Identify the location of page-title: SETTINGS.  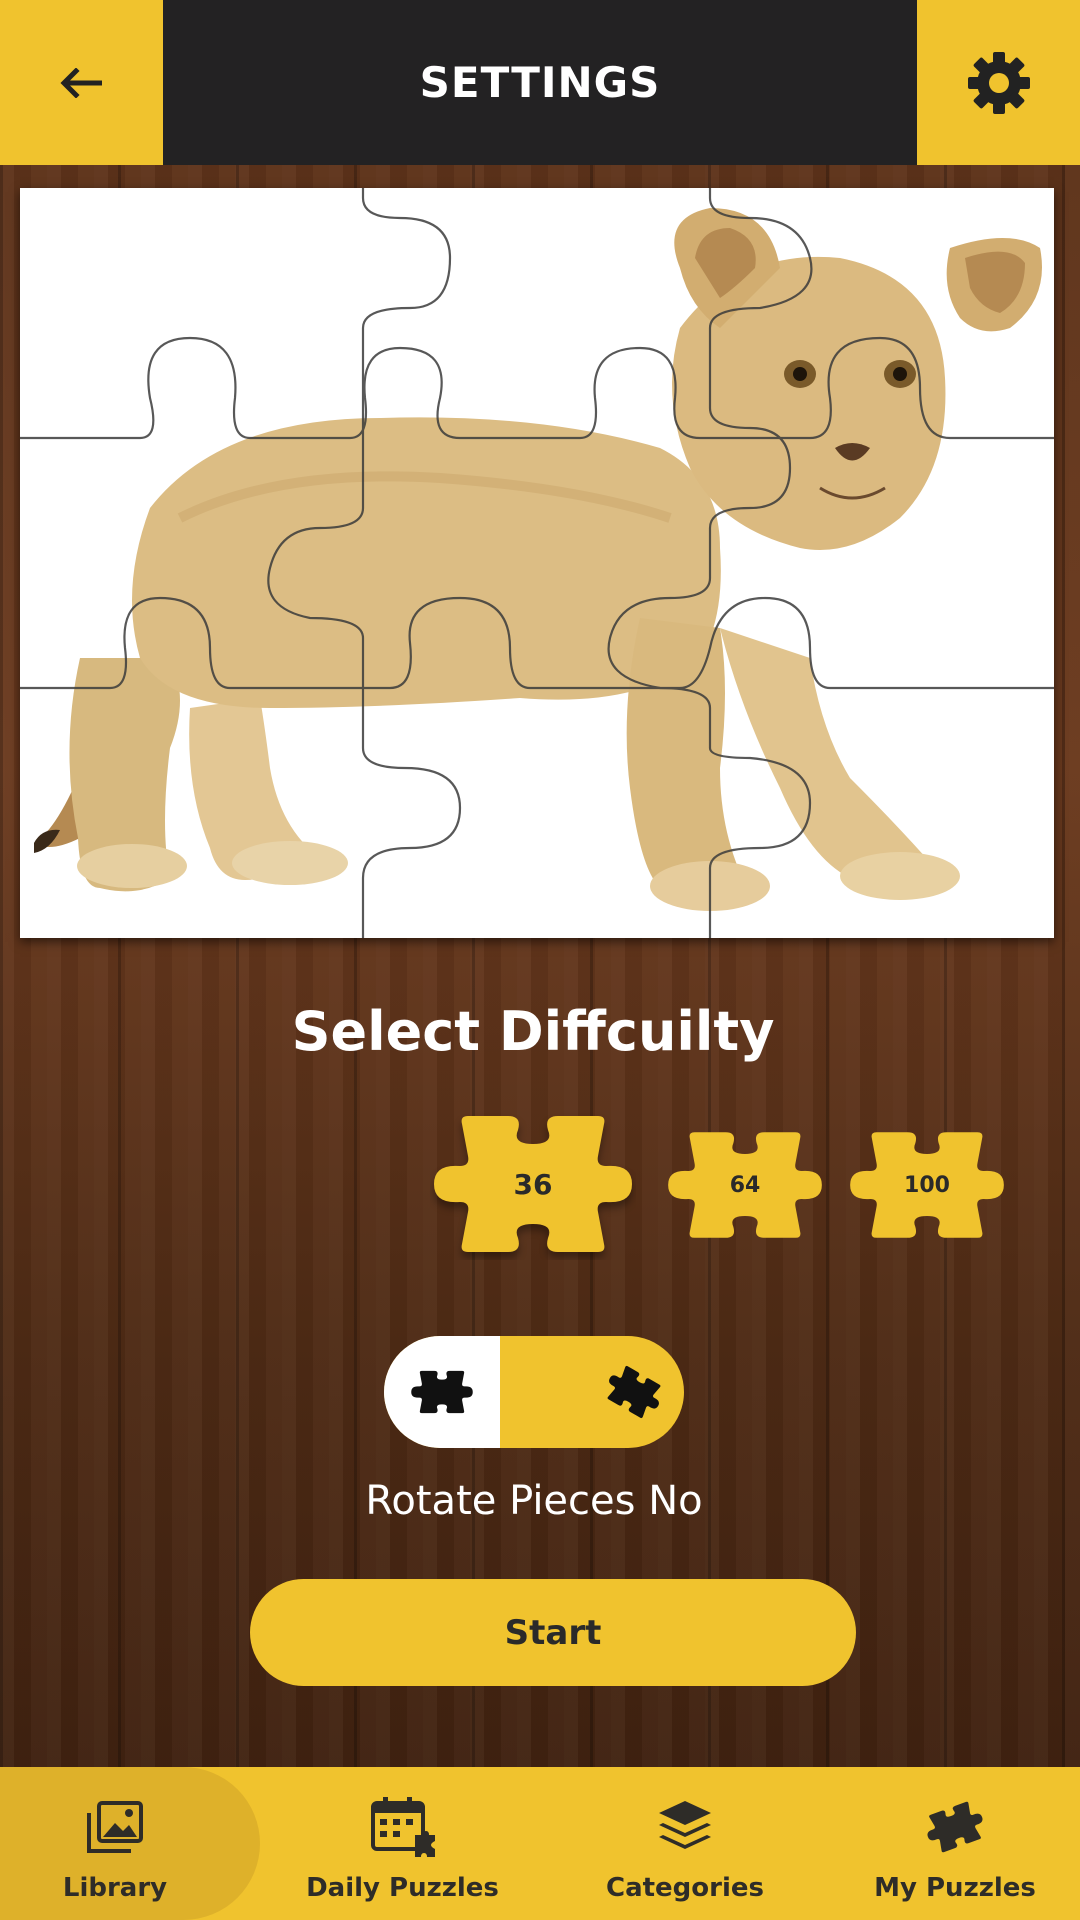
(540, 82).